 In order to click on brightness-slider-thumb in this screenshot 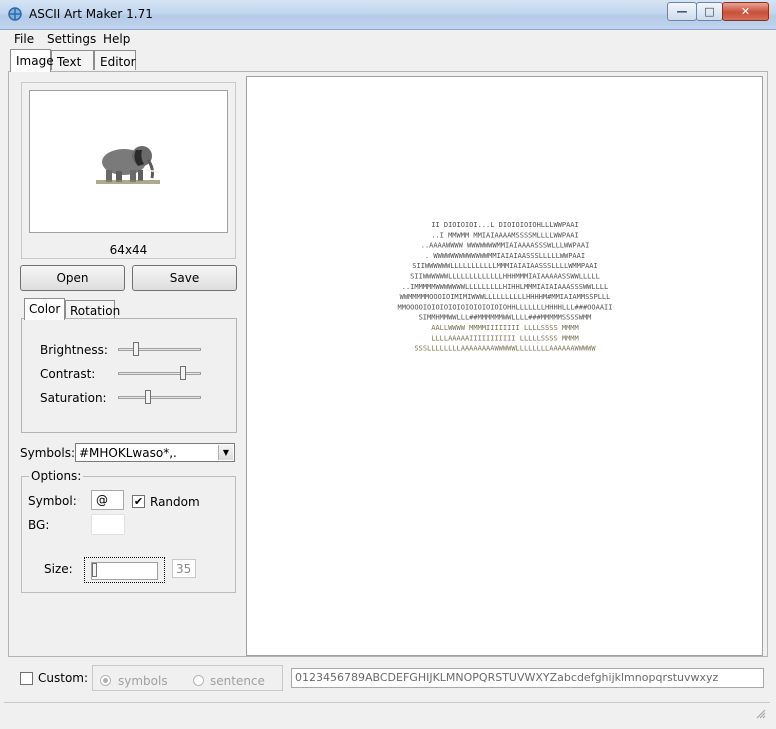, I will do `click(136, 349)`.